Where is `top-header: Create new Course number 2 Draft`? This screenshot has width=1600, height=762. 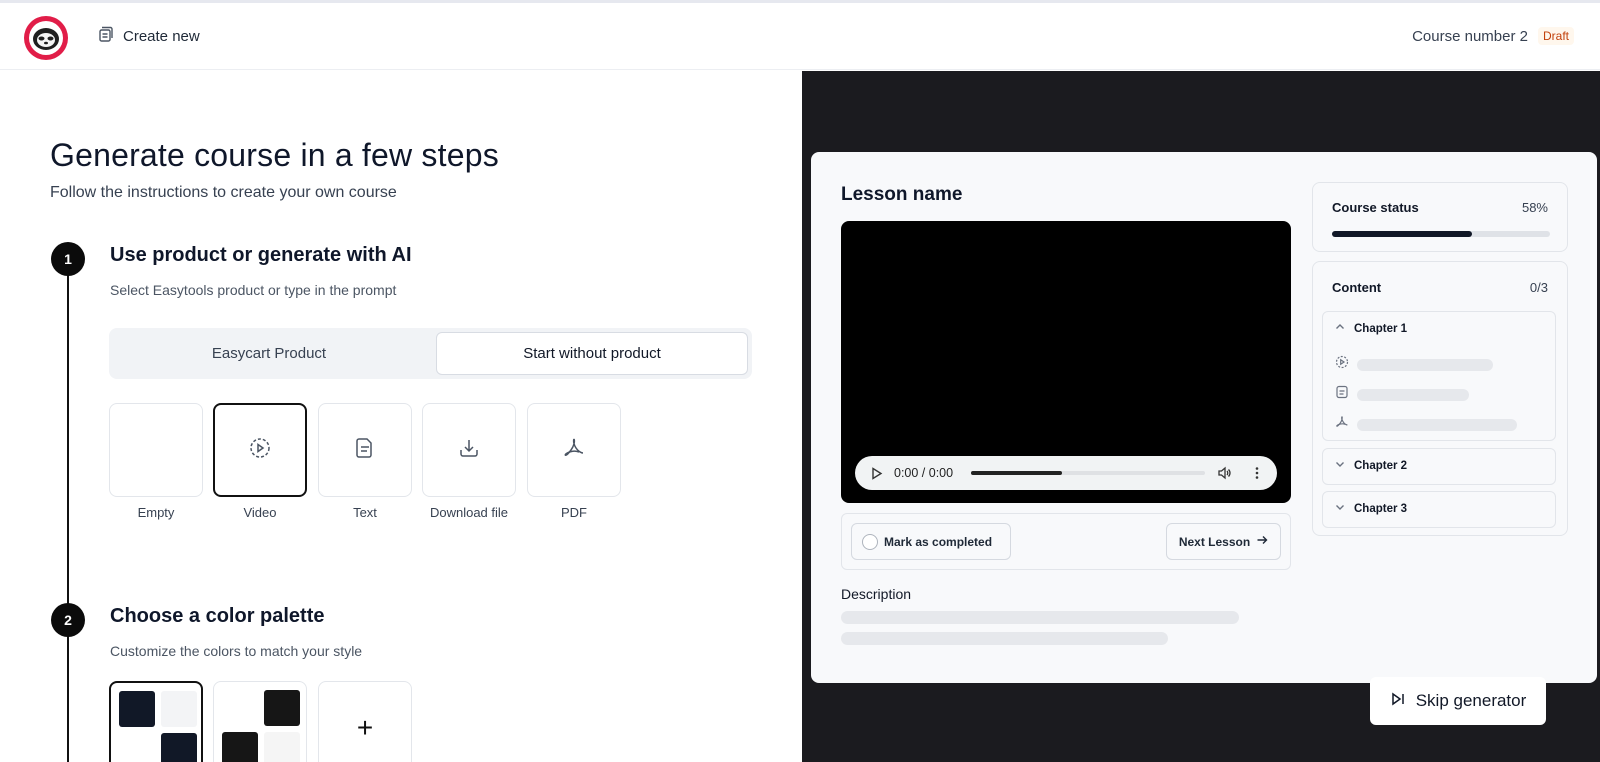
top-header: Create new Course number 2 Draft is located at coordinates (800, 36).